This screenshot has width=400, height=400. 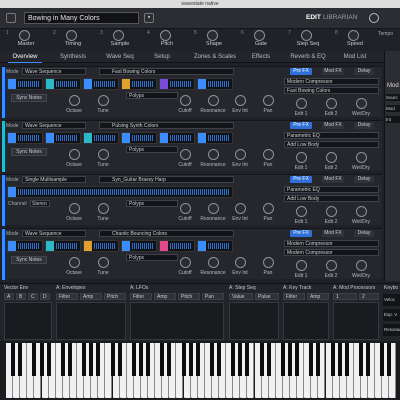 I want to click on patch-selector: Syn_Guitar Brassy Harp, so click(x=166, y=179).